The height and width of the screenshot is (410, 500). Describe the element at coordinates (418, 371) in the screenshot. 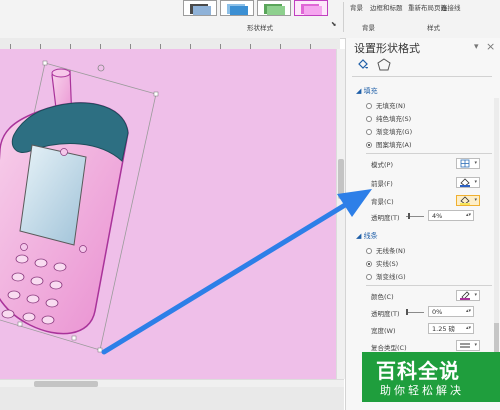

I see `watermark-title: 百科全说` at that location.